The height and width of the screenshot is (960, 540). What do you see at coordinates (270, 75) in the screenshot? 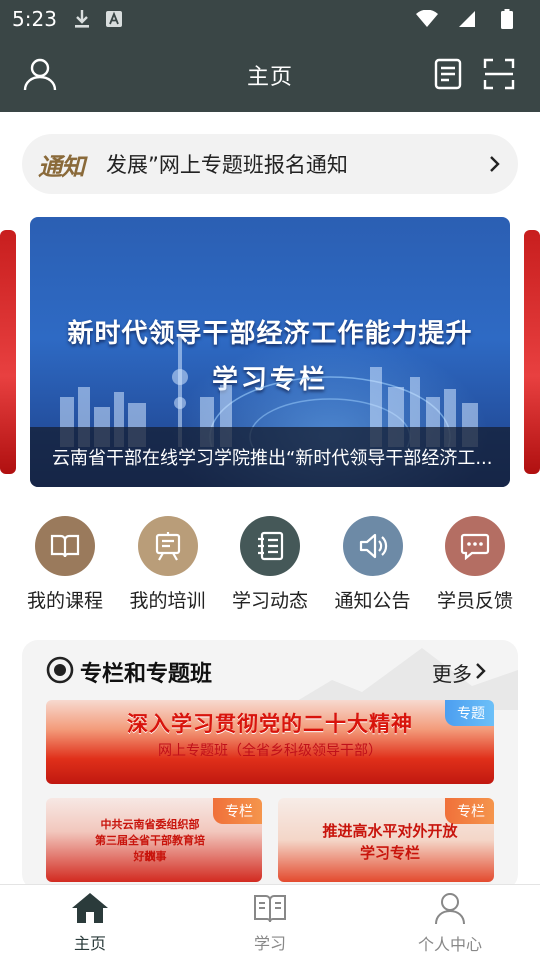
I see `app-bar: 主页` at bounding box center [270, 75].